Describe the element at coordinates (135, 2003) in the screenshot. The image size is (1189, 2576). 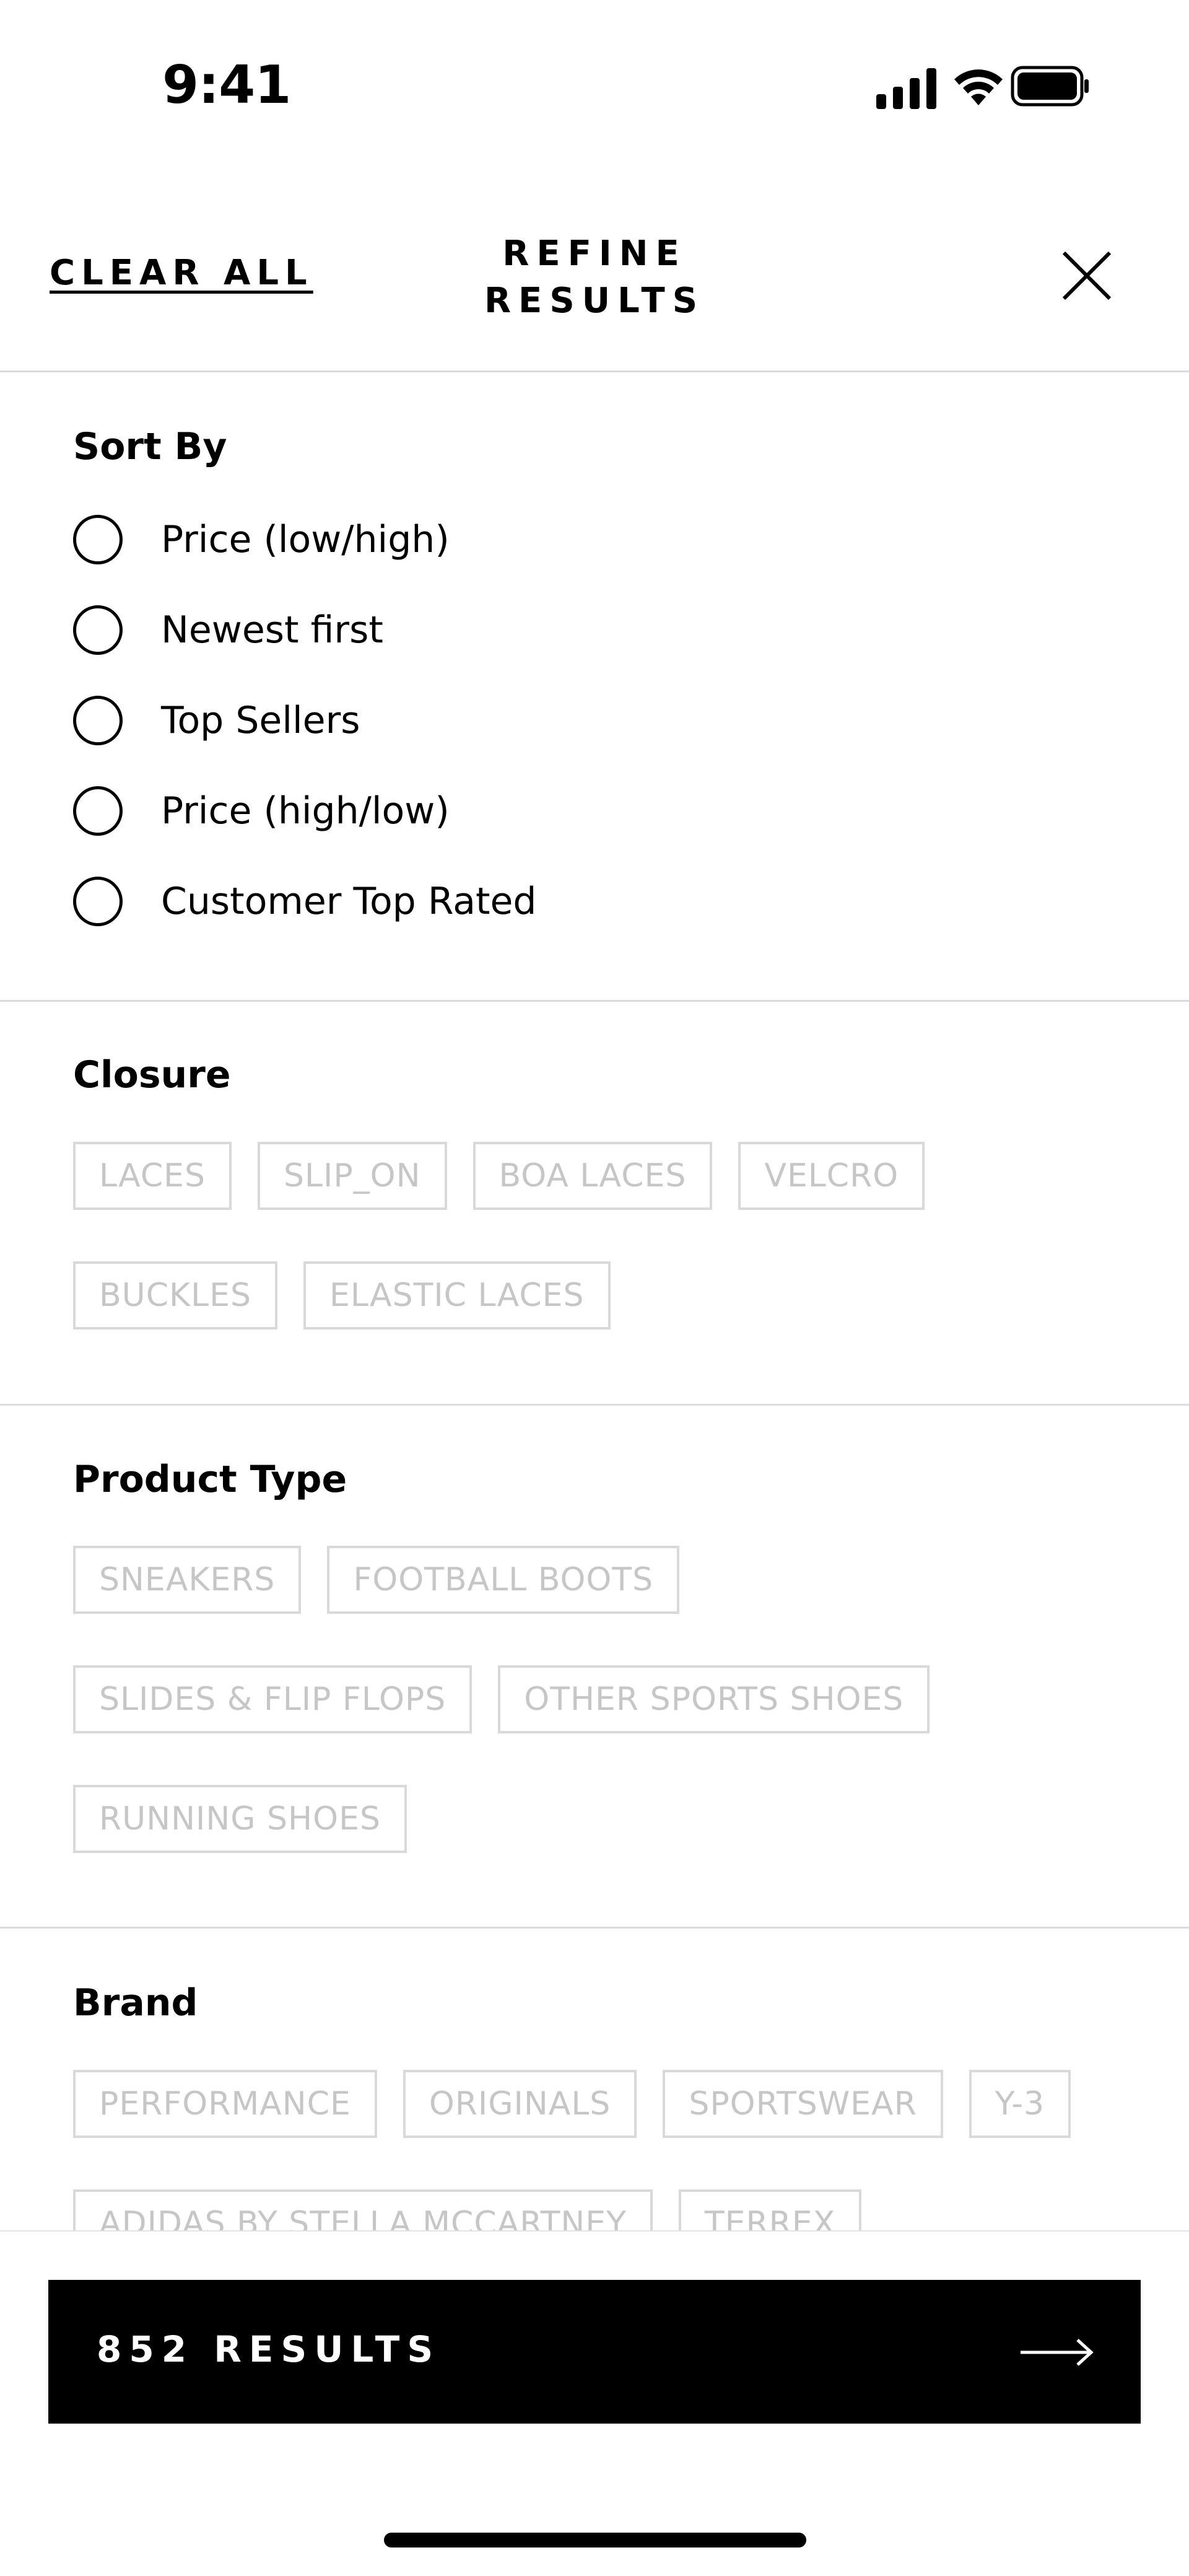
I see `brand-title: Brand` at that location.